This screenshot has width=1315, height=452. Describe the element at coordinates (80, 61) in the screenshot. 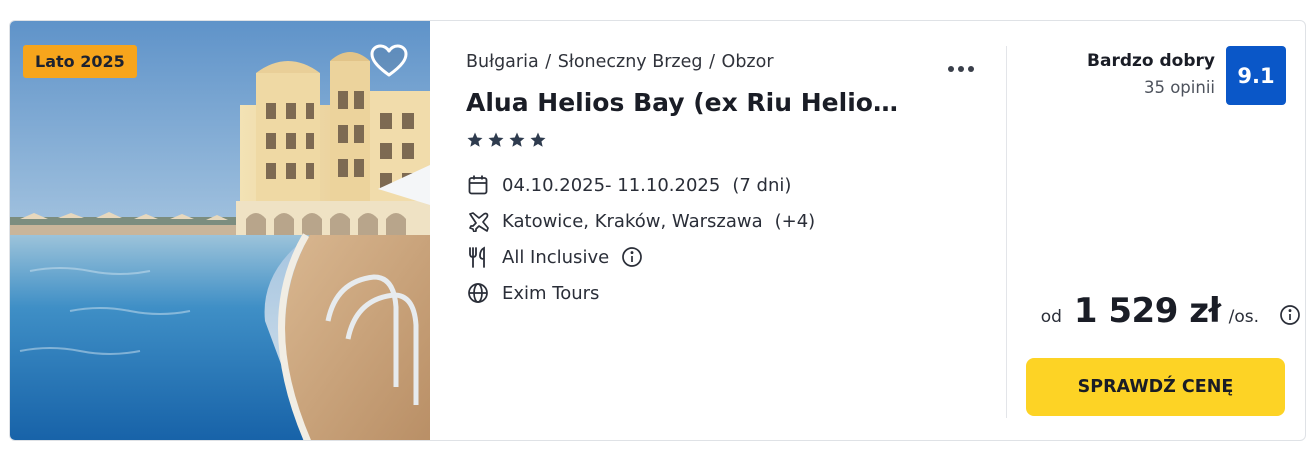

I see `season-badge: Lato 2025` at that location.